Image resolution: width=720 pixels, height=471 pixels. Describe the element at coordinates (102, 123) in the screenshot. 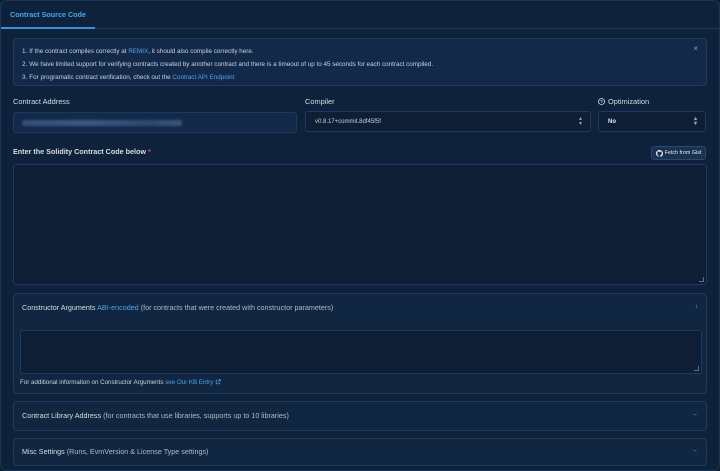

I see `redacted-address` at that location.